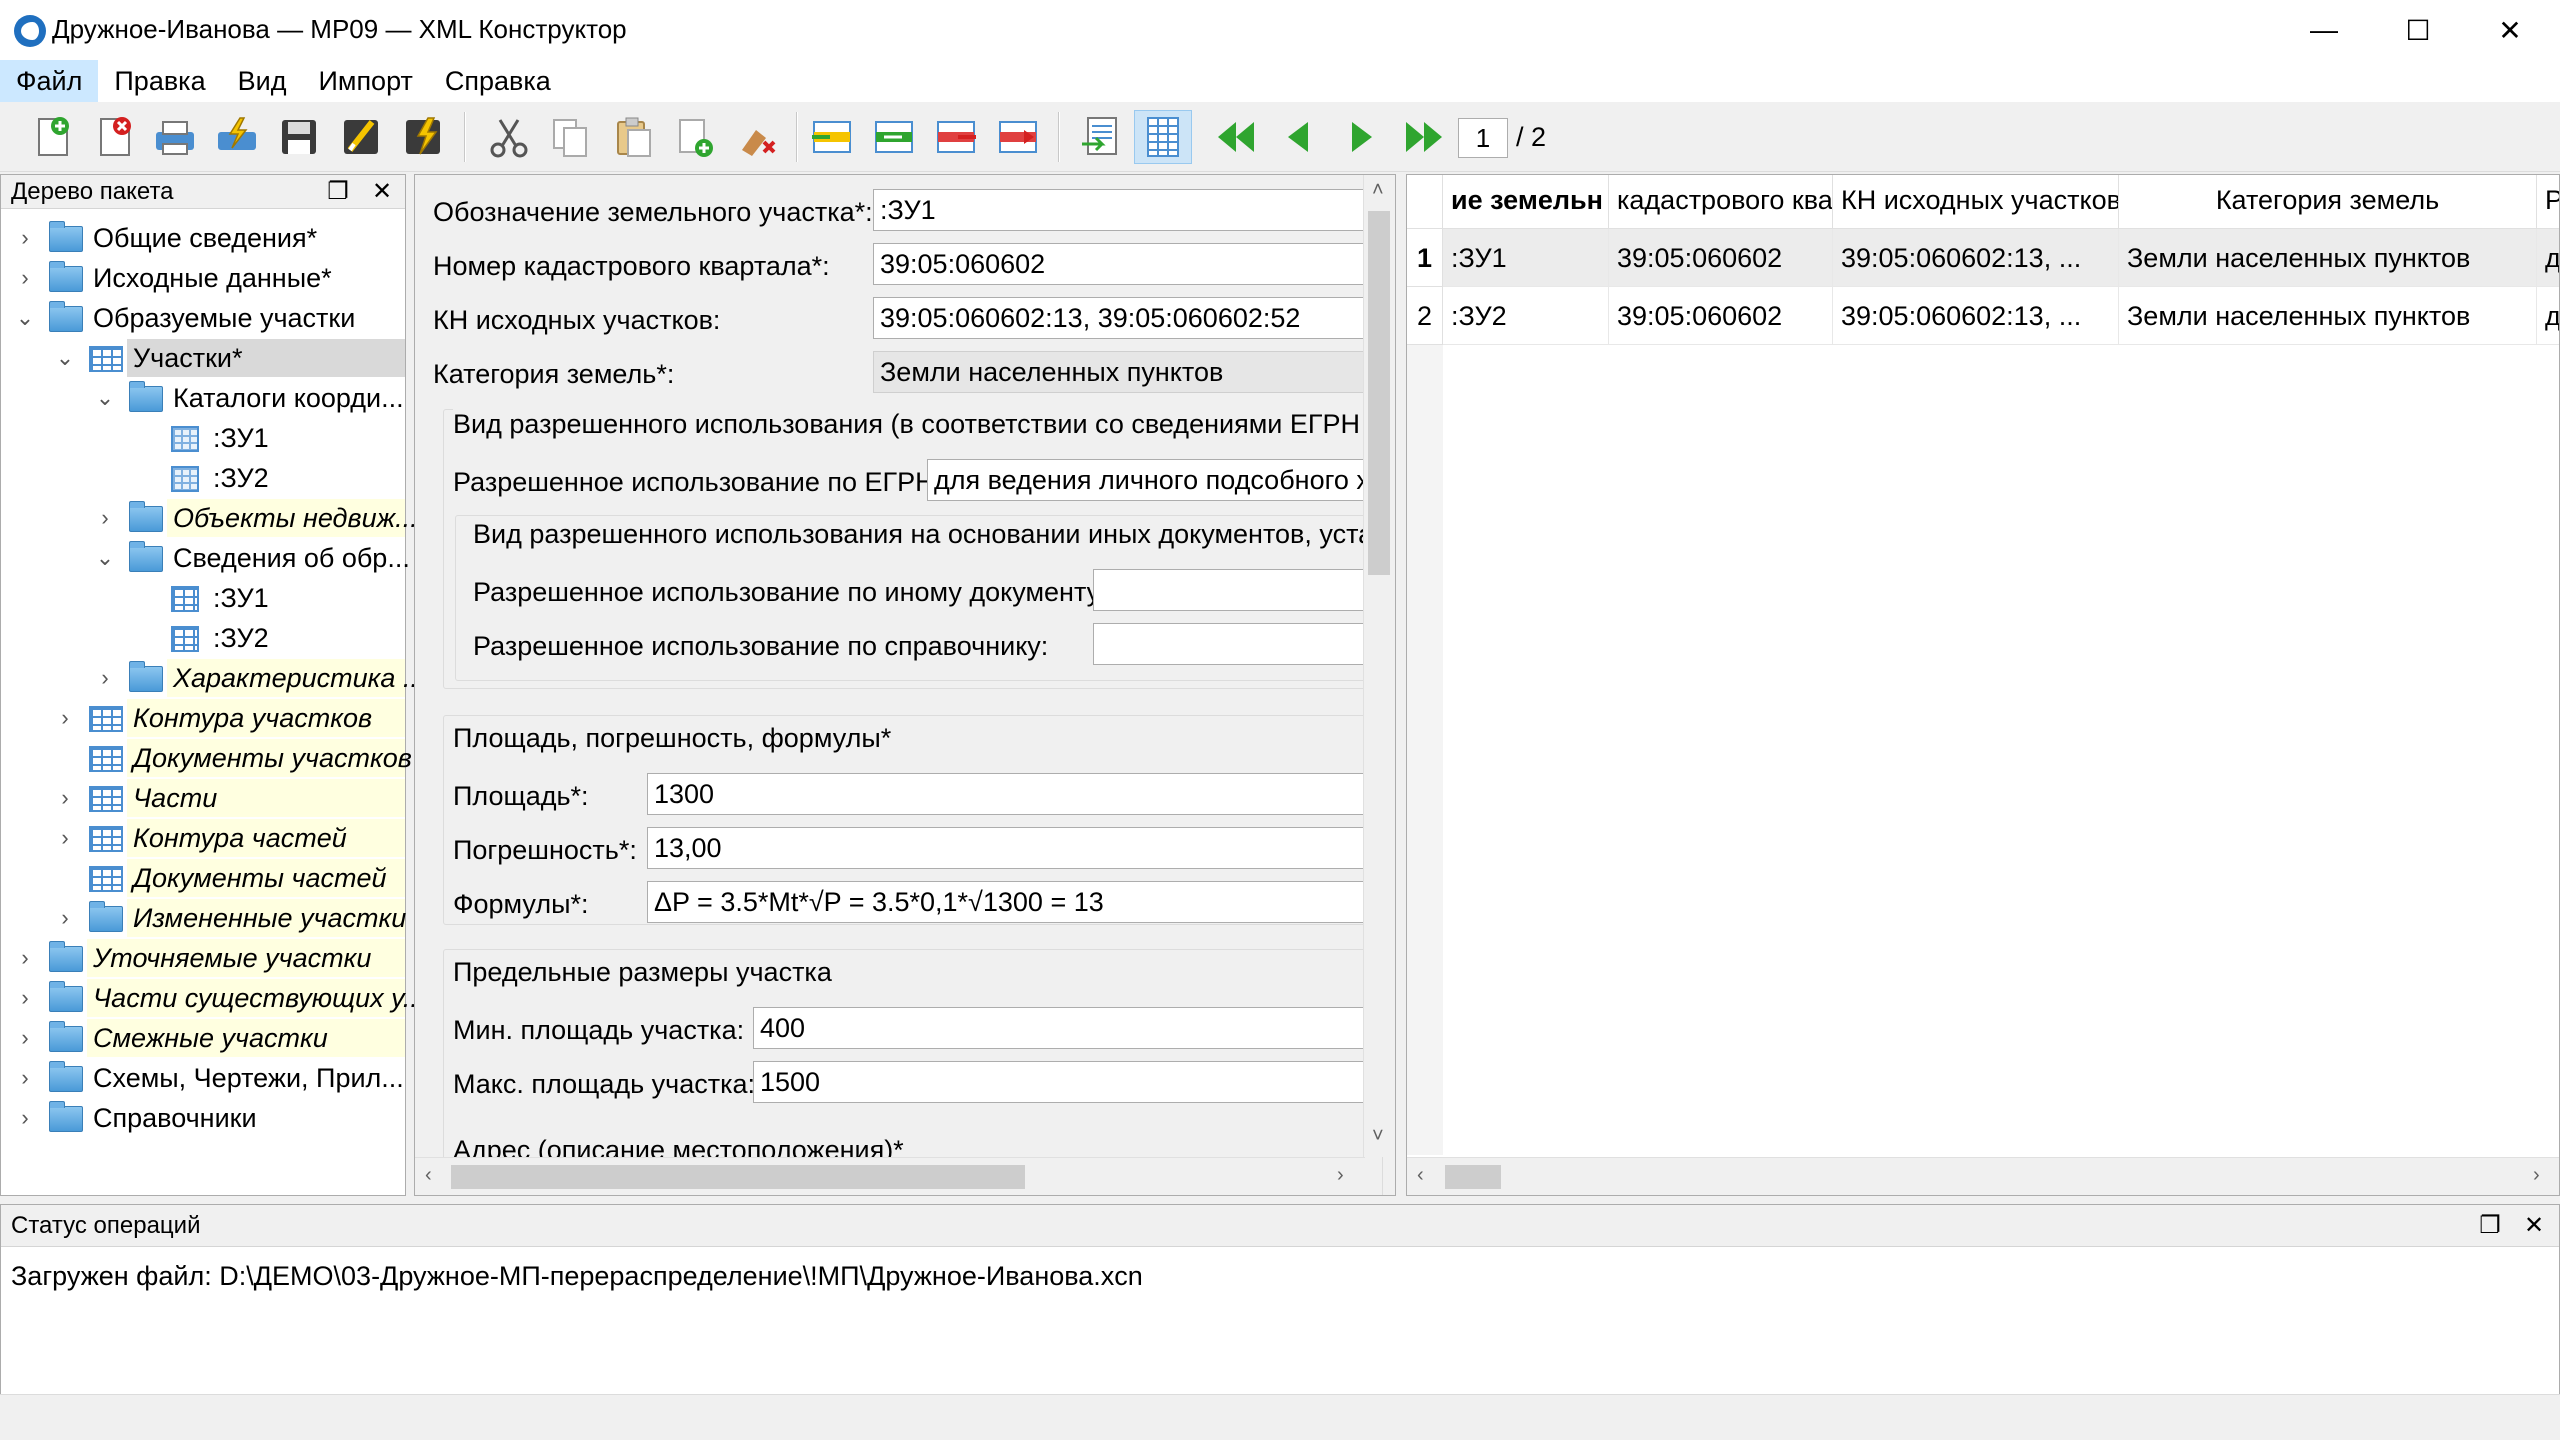 This screenshot has height=1440, width=2560. I want to click on quarter-input: 39:05:060602, so click(1119, 264).